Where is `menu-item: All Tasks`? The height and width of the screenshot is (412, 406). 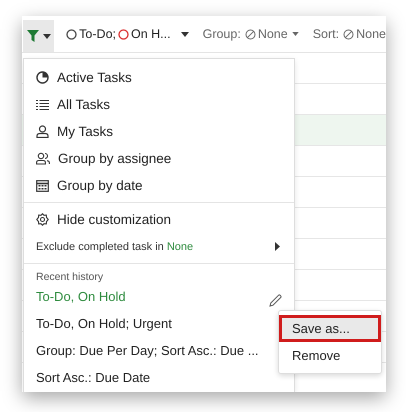
menu-item: All Tasks is located at coordinates (159, 104).